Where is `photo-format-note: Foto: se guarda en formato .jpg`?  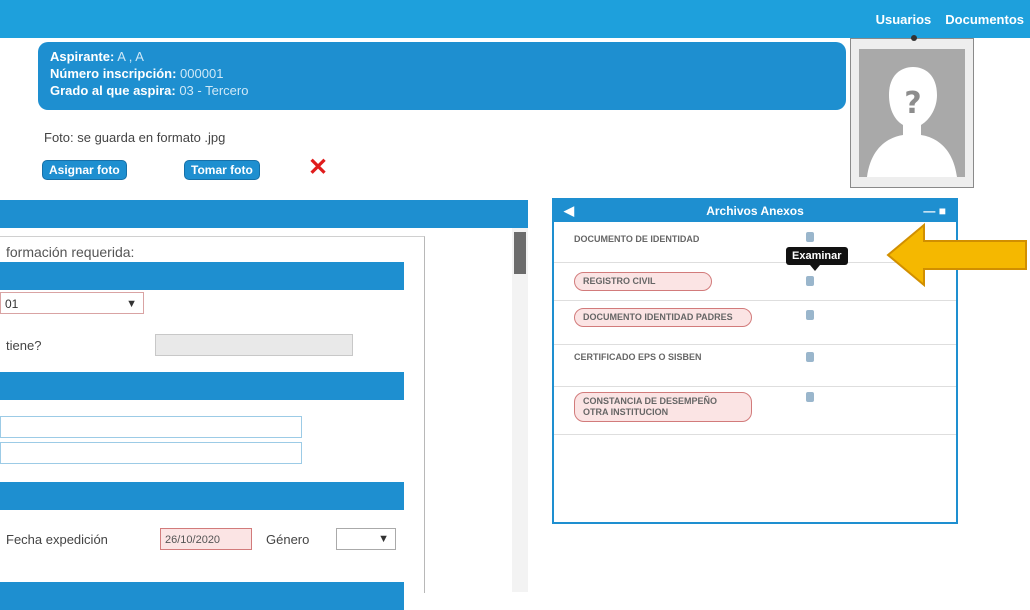
photo-format-note: Foto: se guarda en formato .jpg is located at coordinates (135, 137).